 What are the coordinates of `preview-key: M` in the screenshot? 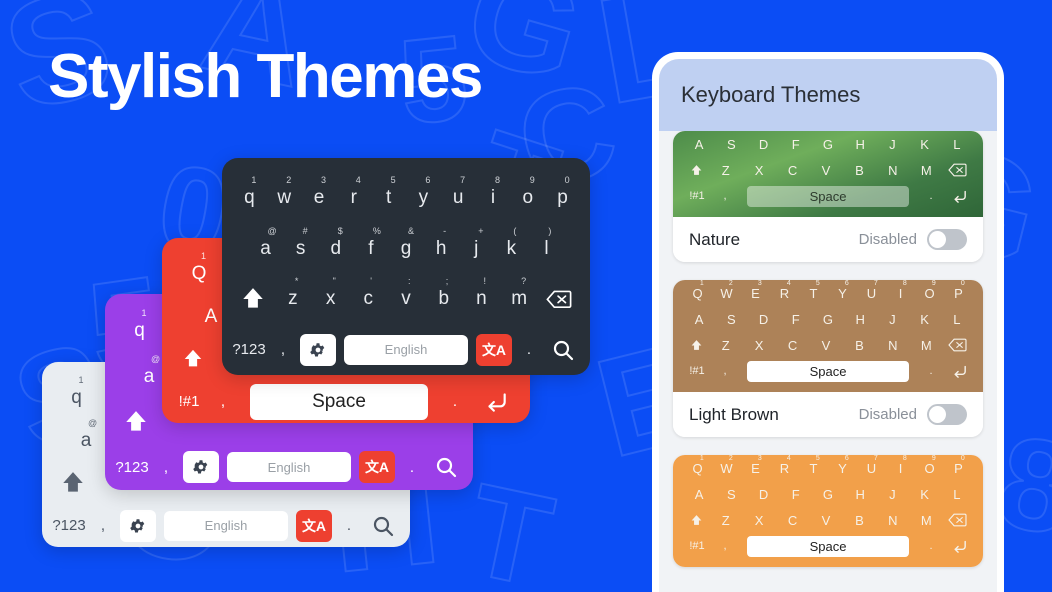 It's located at (926, 520).